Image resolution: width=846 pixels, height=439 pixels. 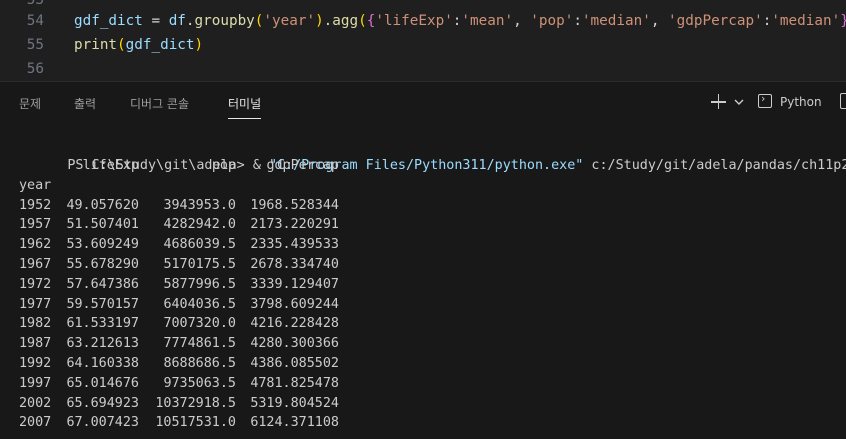 What do you see at coordinates (294, 304) in the screenshot?
I see `df-cell-gdppercap: 3798.609244` at bounding box center [294, 304].